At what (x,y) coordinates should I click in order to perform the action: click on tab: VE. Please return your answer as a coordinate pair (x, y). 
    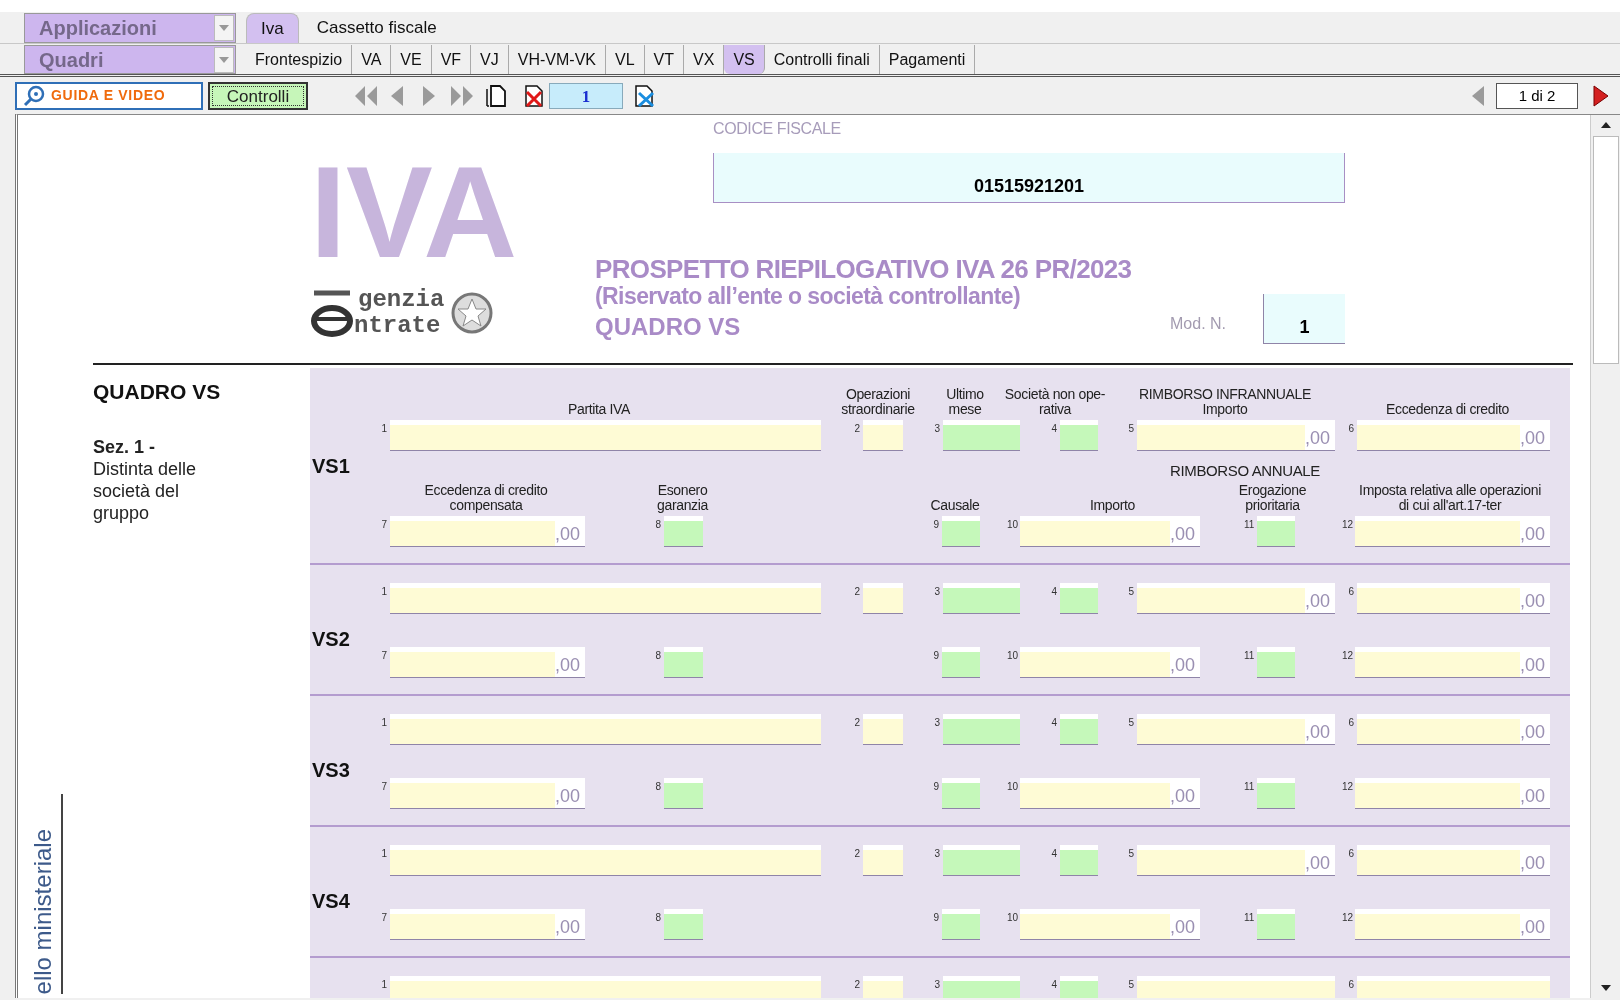
    Looking at the image, I should click on (411, 59).